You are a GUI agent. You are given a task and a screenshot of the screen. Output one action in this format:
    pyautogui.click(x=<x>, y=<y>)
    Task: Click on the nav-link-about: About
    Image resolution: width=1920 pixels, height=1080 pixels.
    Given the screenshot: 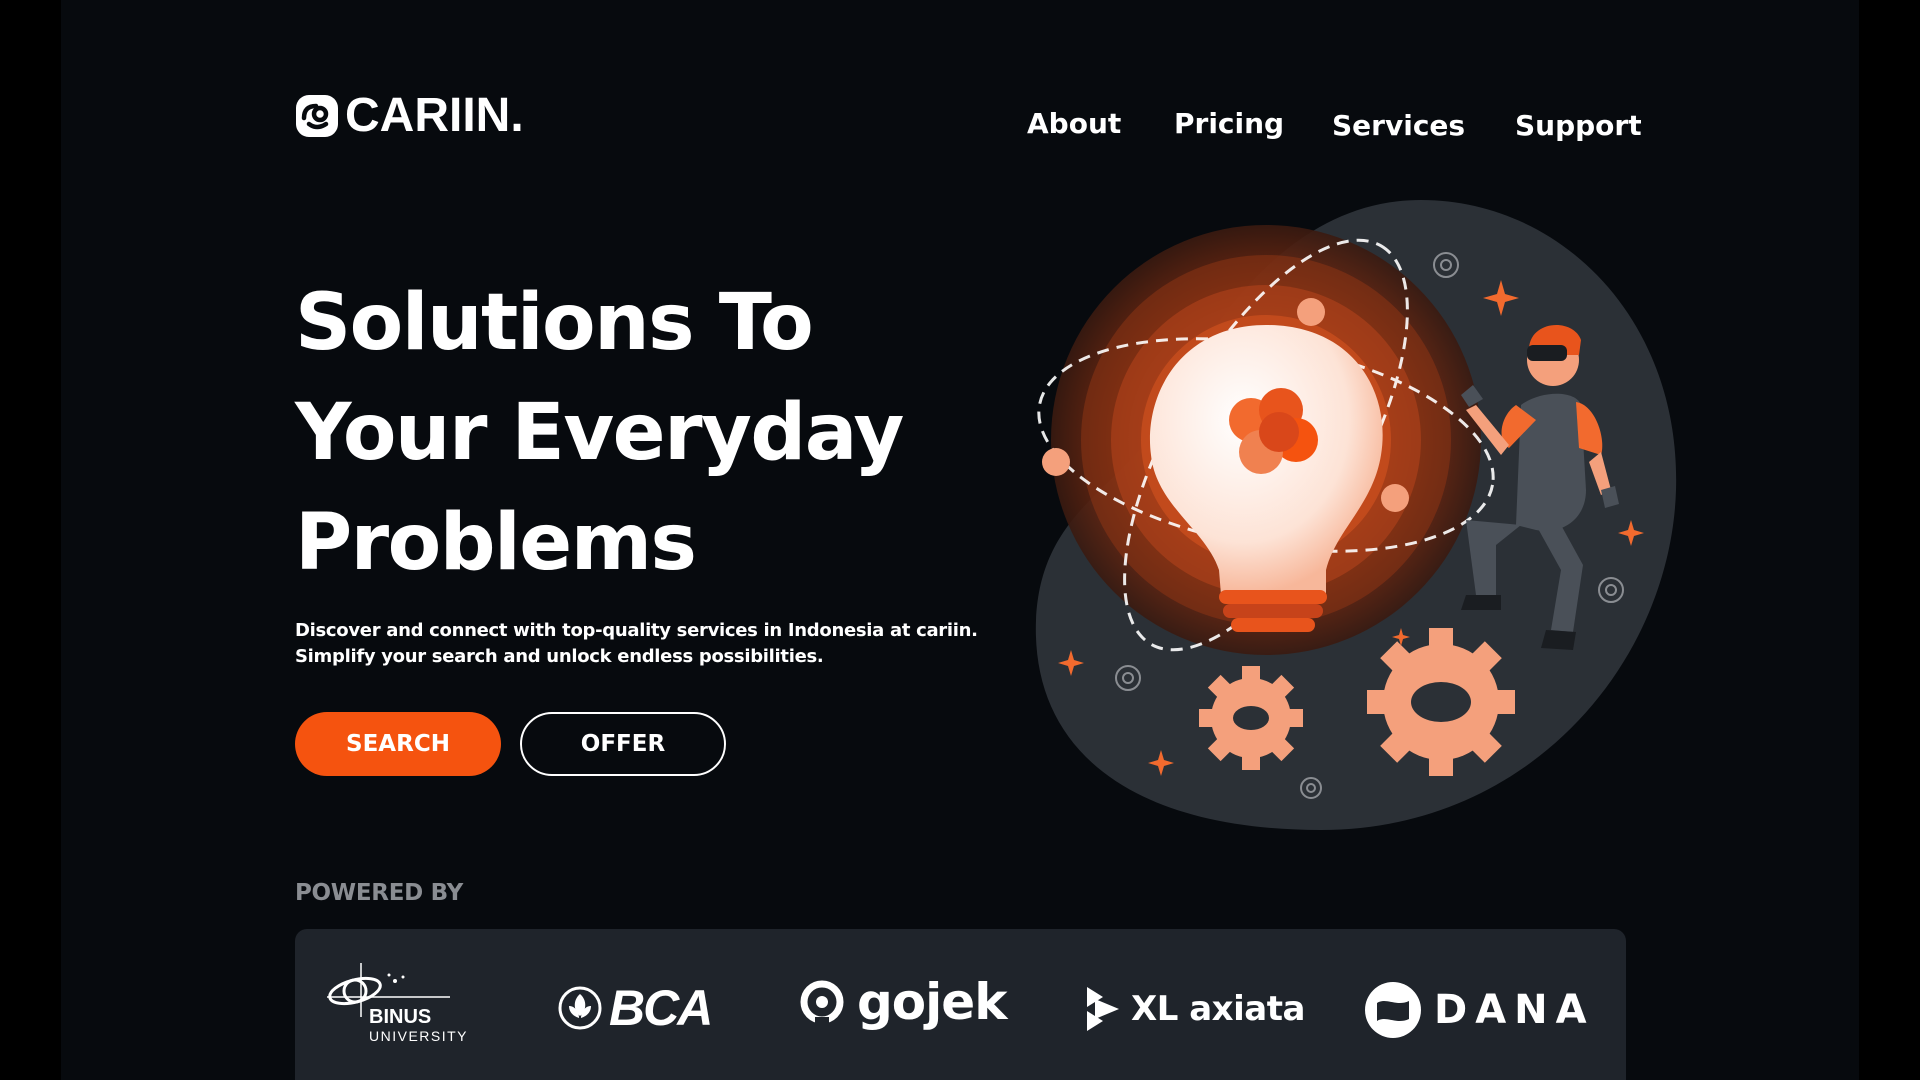 What is the action you would take?
    pyautogui.click(x=1074, y=124)
    